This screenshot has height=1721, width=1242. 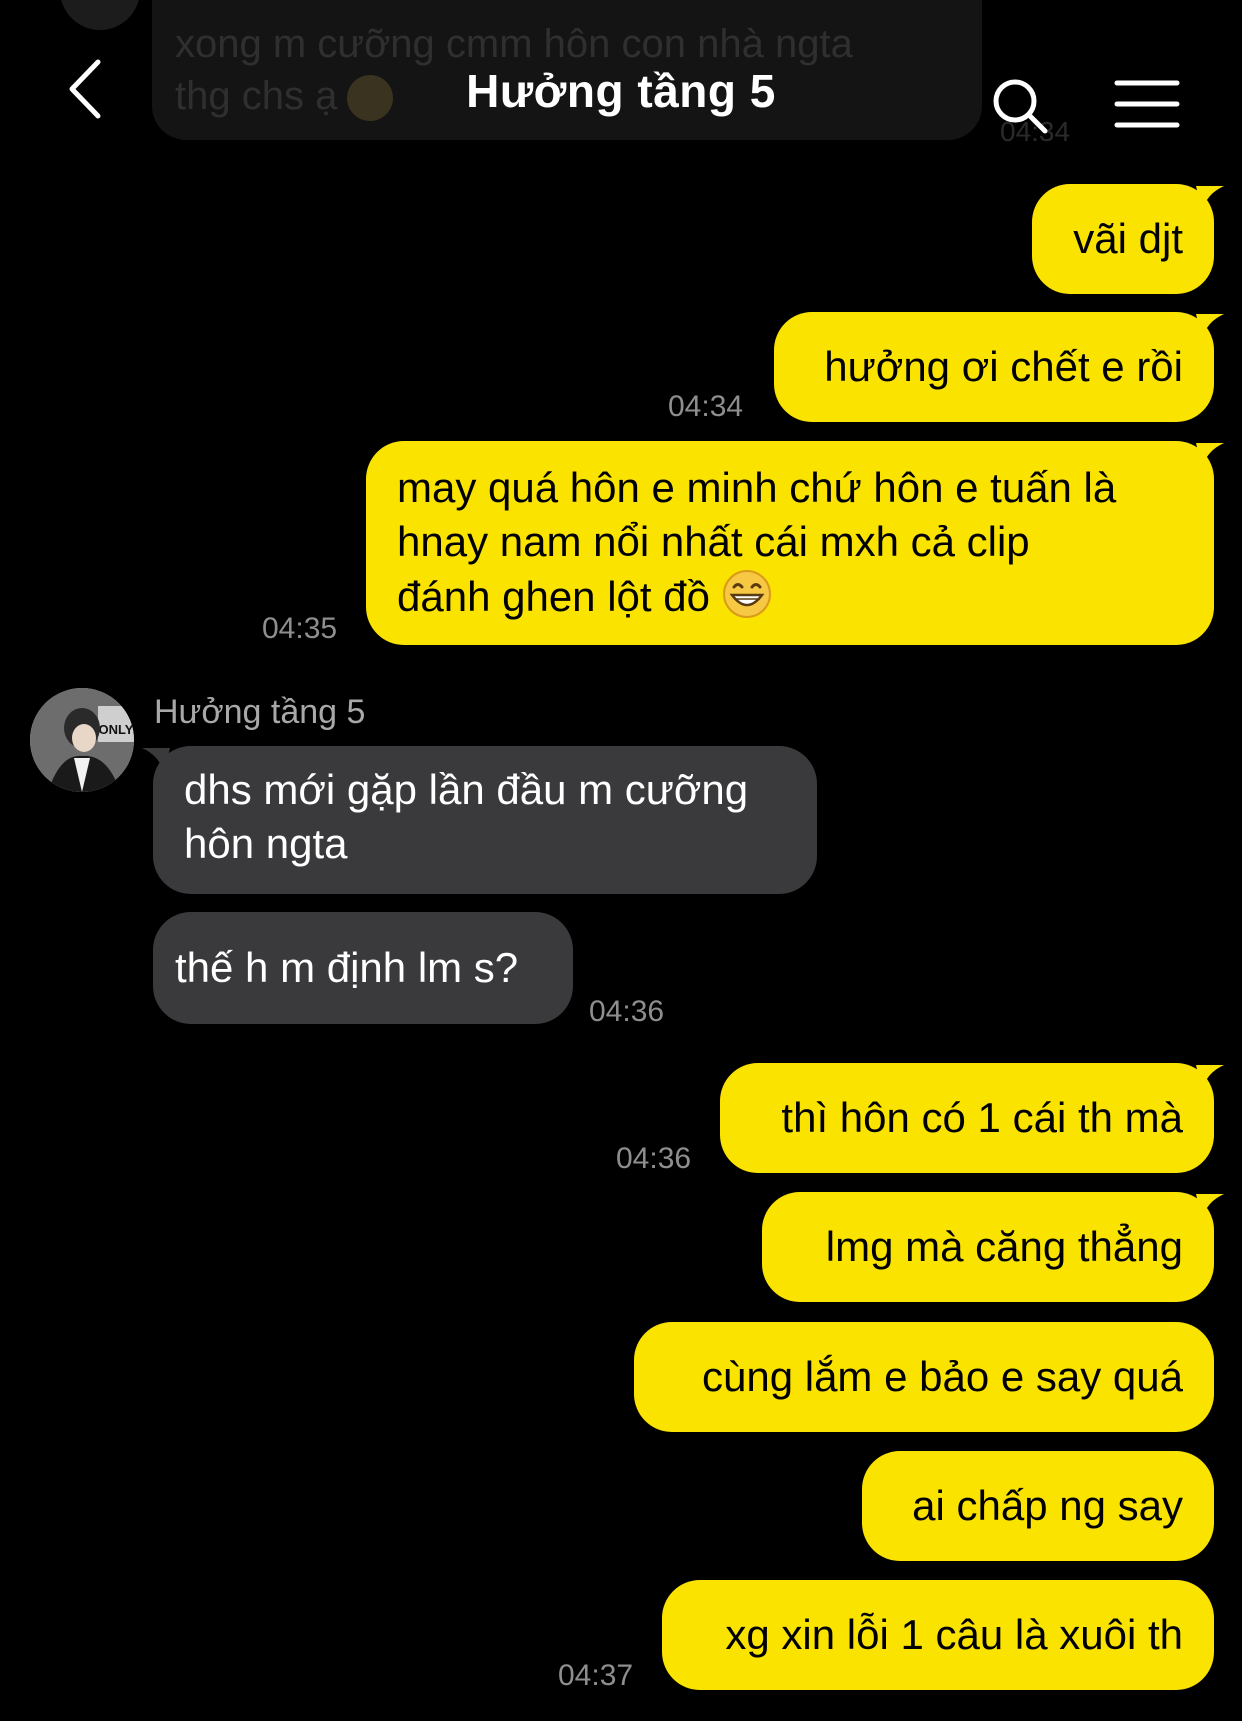 I want to click on message-text-line: dhs mới gặp lần đầu m cưỡng, so click(x=466, y=789).